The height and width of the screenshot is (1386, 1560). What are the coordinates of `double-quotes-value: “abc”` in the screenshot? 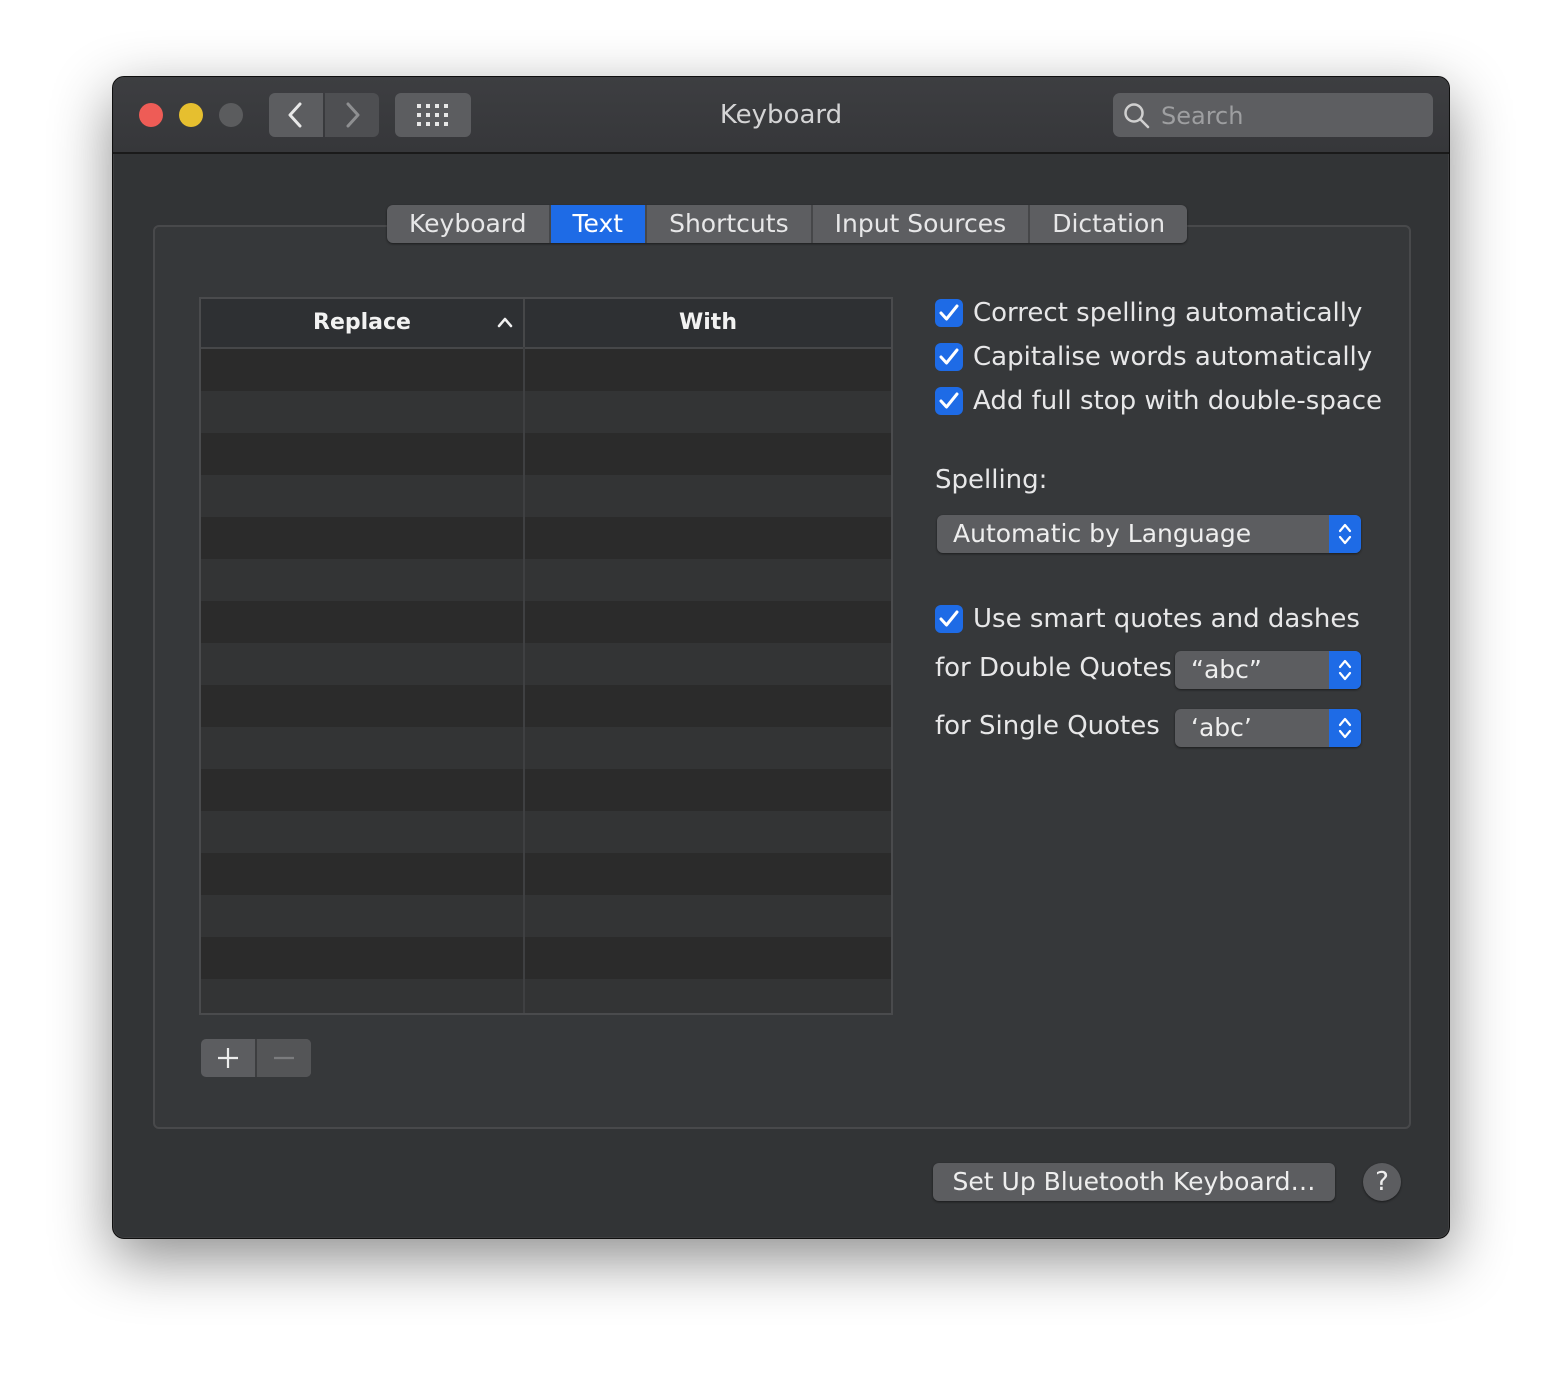 It's located at (1226, 669).